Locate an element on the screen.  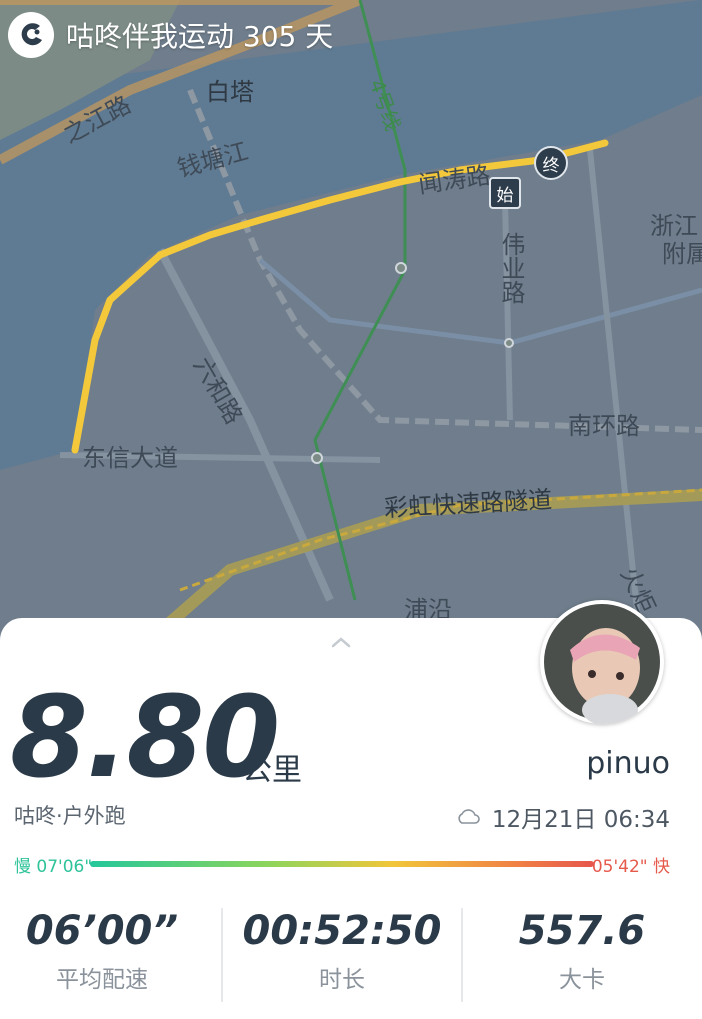
expand-chevron-icon is located at coordinates (341, 642).